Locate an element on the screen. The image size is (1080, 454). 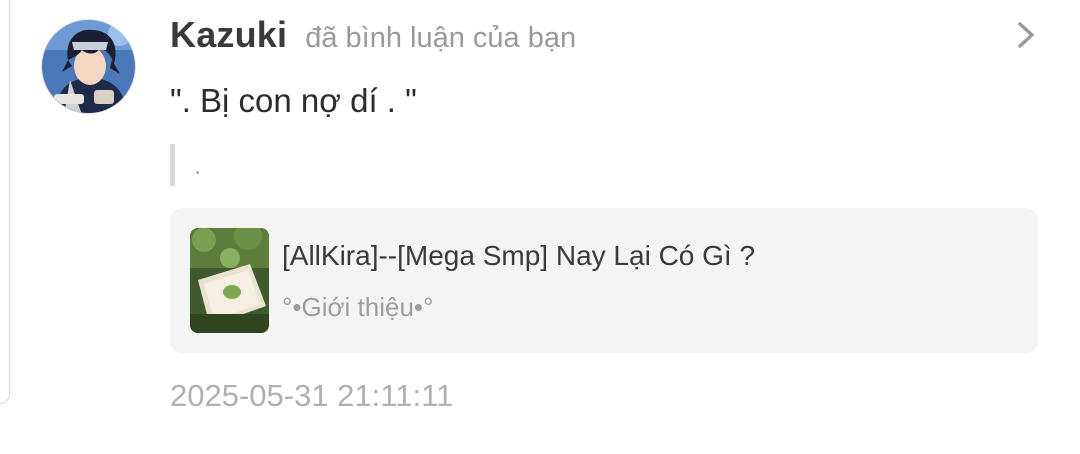
quoted-text: . is located at coordinates (198, 165).